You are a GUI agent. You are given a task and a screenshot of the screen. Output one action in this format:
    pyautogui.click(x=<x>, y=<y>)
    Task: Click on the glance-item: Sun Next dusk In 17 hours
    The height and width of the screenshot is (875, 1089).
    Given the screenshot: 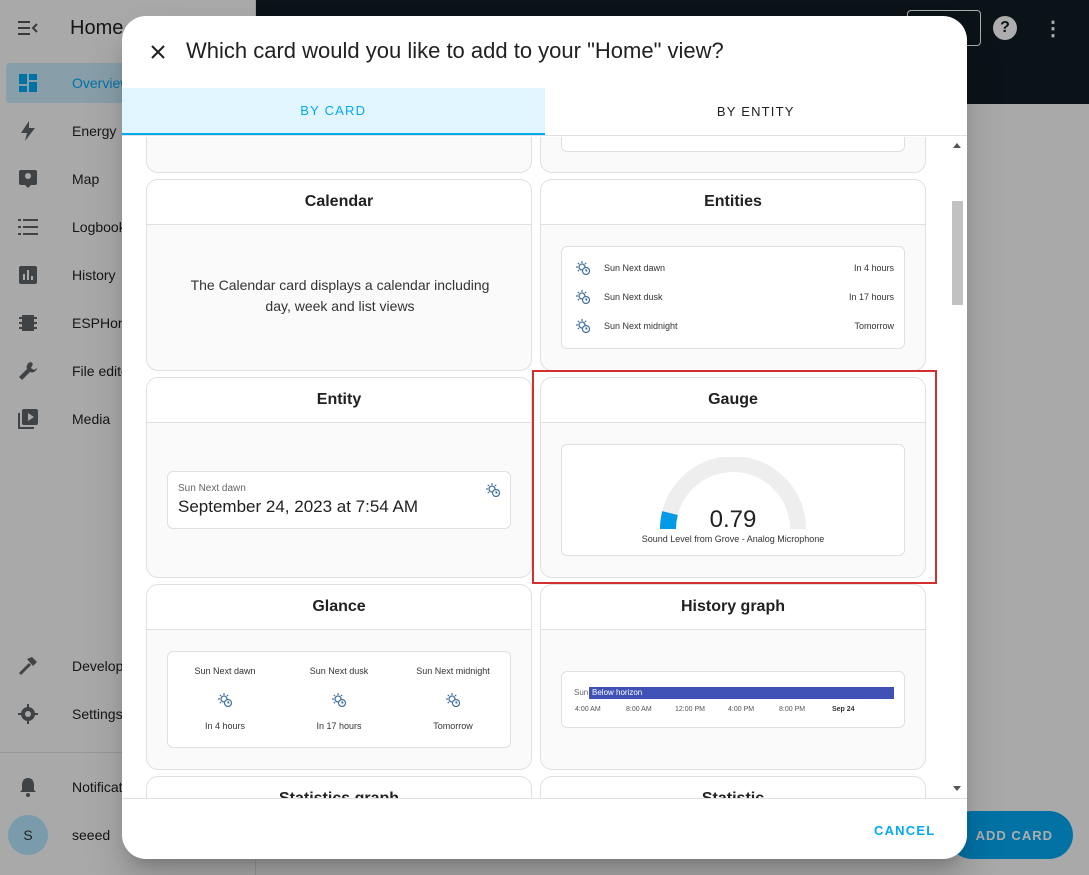 What is the action you would take?
    pyautogui.click(x=339, y=699)
    